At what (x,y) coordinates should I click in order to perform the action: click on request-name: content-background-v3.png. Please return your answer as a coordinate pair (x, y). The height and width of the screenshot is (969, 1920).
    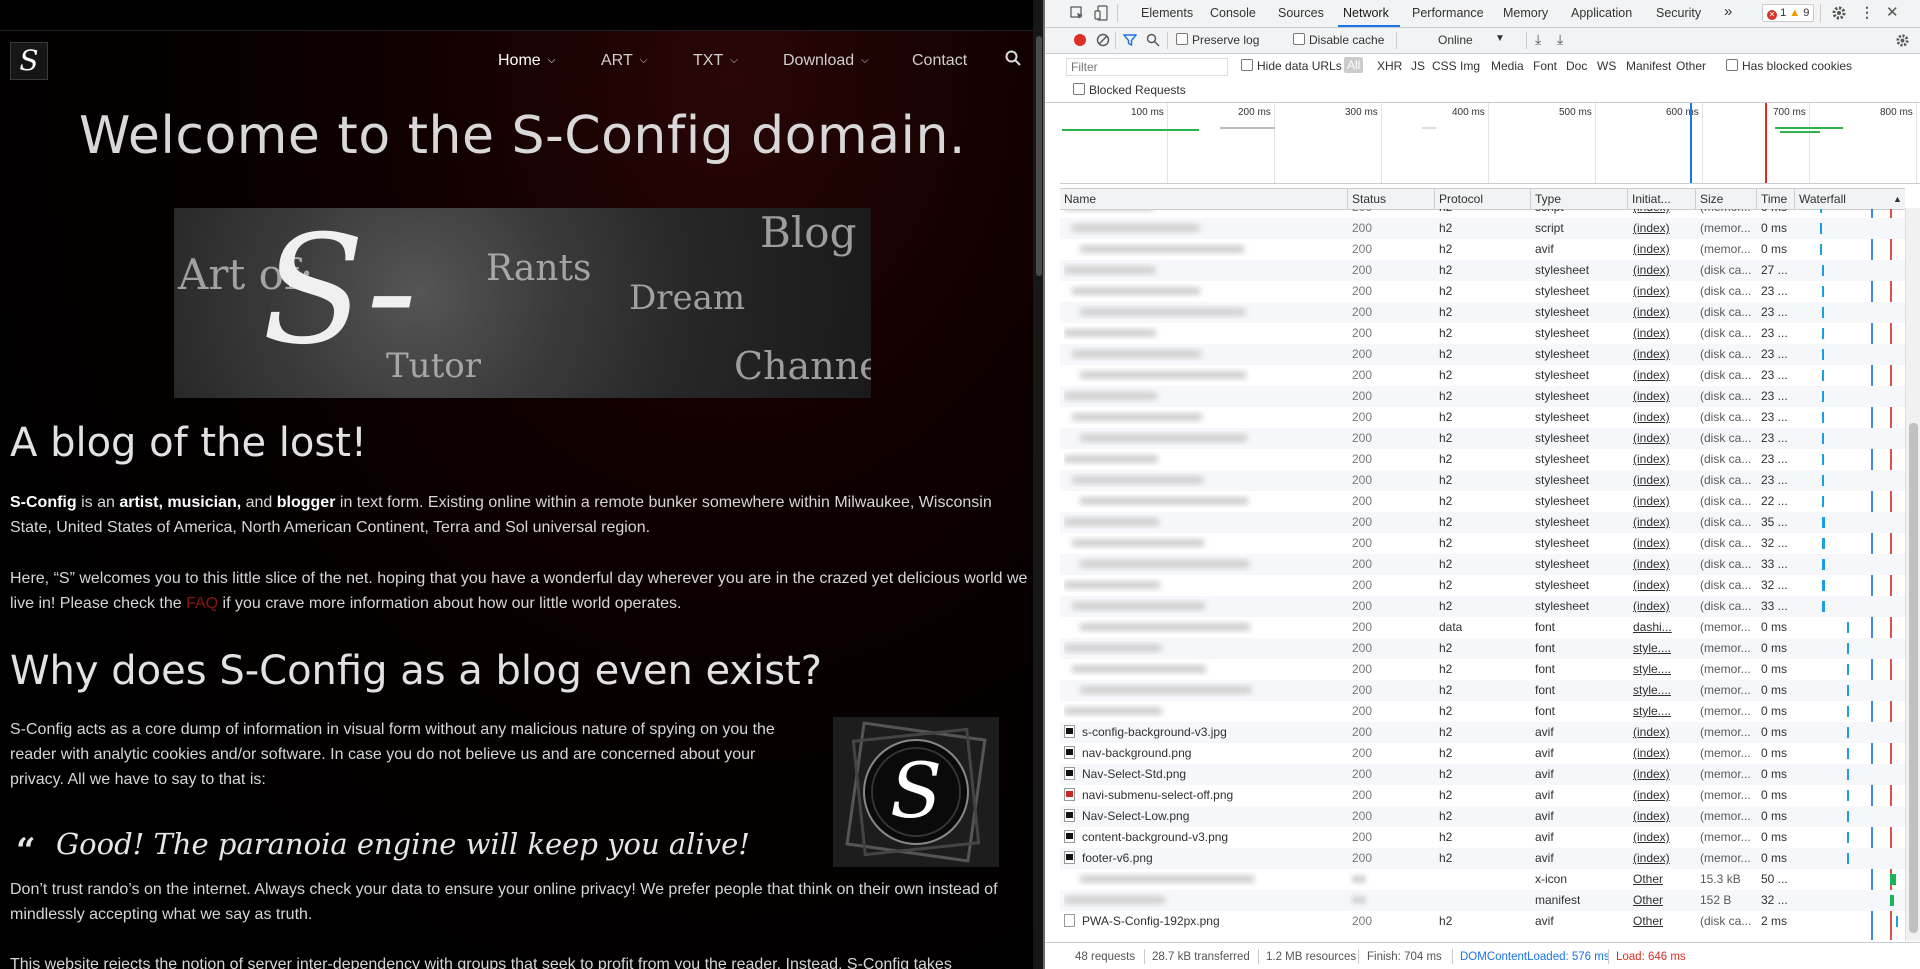
    Looking at the image, I should click on (1195, 837).